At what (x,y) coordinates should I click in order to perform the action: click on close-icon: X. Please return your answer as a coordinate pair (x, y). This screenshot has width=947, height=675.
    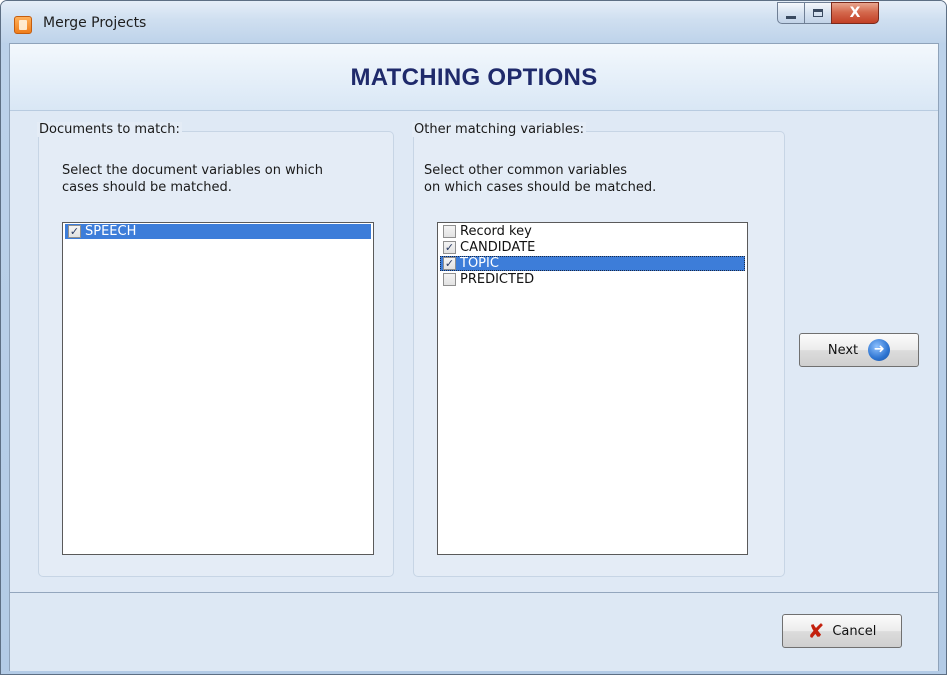
    Looking at the image, I should click on (855, 13).